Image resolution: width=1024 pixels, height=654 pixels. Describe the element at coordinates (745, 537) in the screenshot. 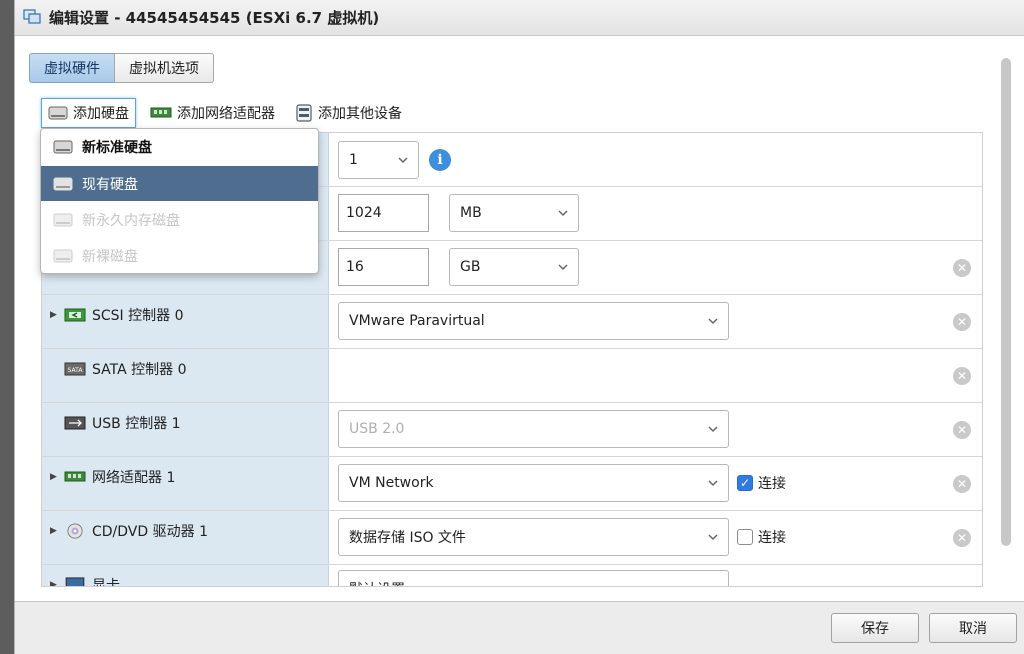

I see `cddvd-connect-checkbox` at that location.